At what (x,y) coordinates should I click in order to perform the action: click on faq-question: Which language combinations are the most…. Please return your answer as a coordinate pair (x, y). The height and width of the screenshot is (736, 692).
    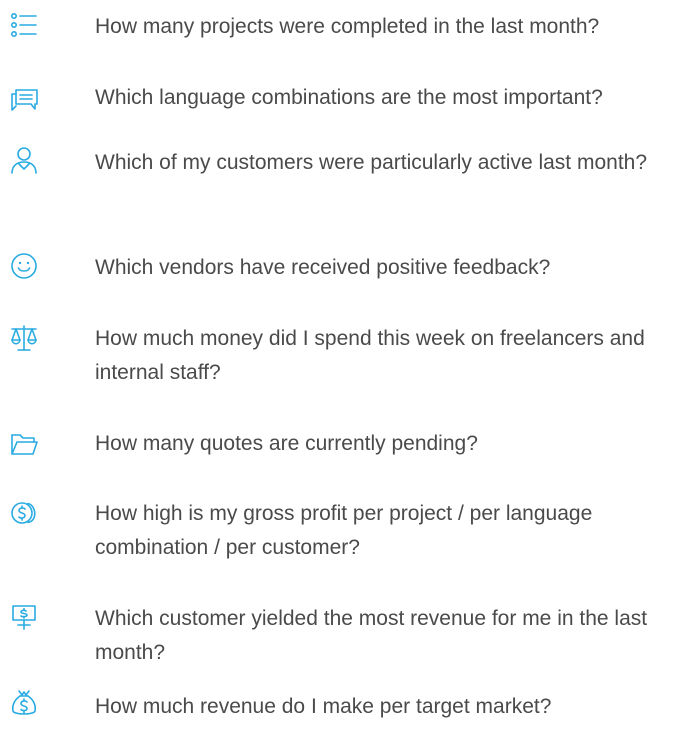
    Looking at the image, I should click on (349, 97).